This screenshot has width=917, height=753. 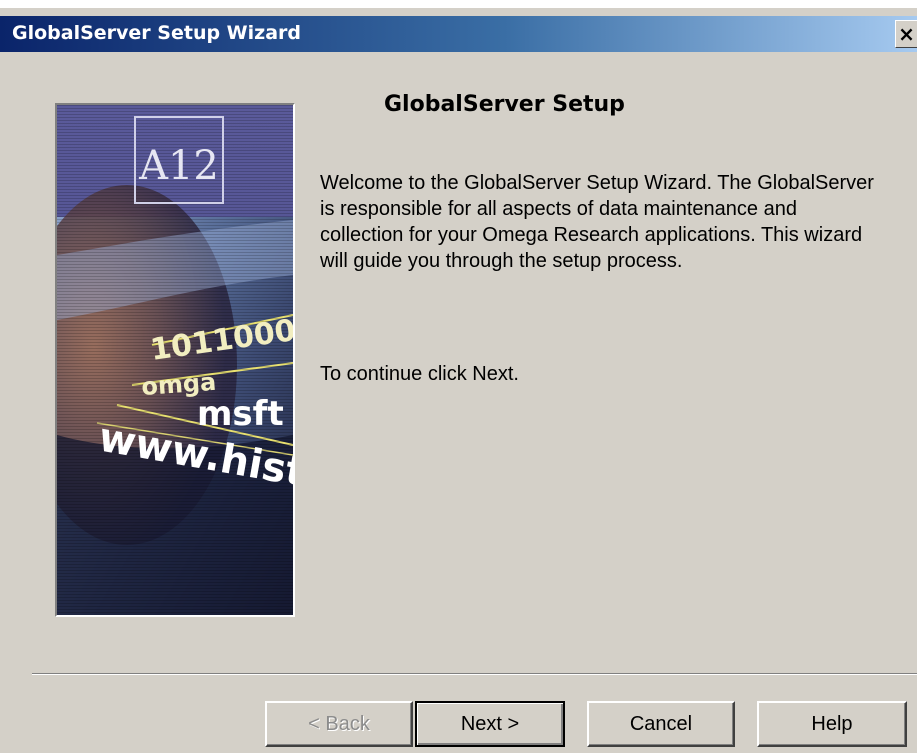 I want to click on banner-line-3: msft, so click(x=240, y=414).